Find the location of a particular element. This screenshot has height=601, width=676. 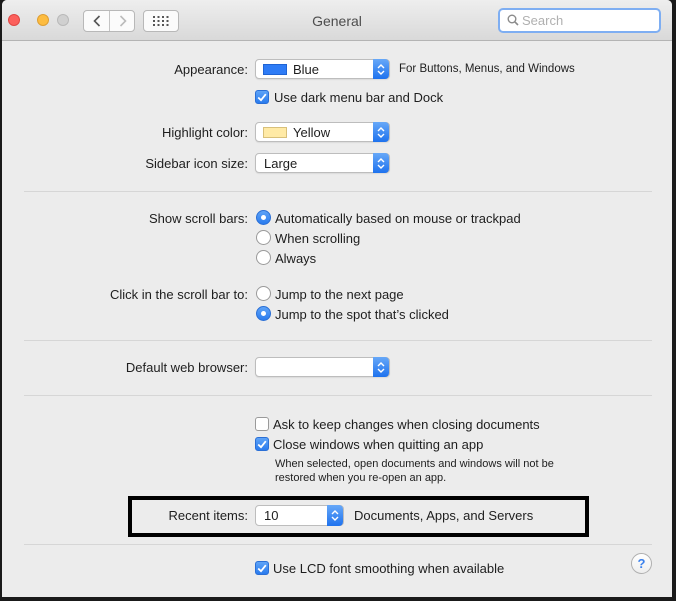

default-browser-label: Default web browser: is located at coordinates (186, 367).